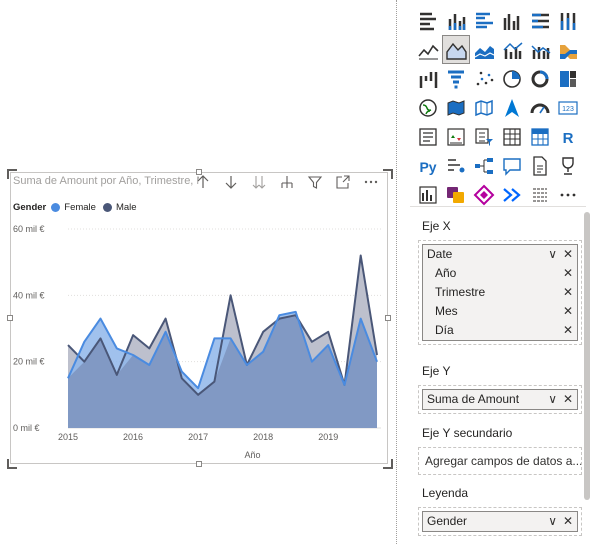 The image size is (592, 544). I want to click on legend-field: Gender ∨ ✕, so click(500, 521).